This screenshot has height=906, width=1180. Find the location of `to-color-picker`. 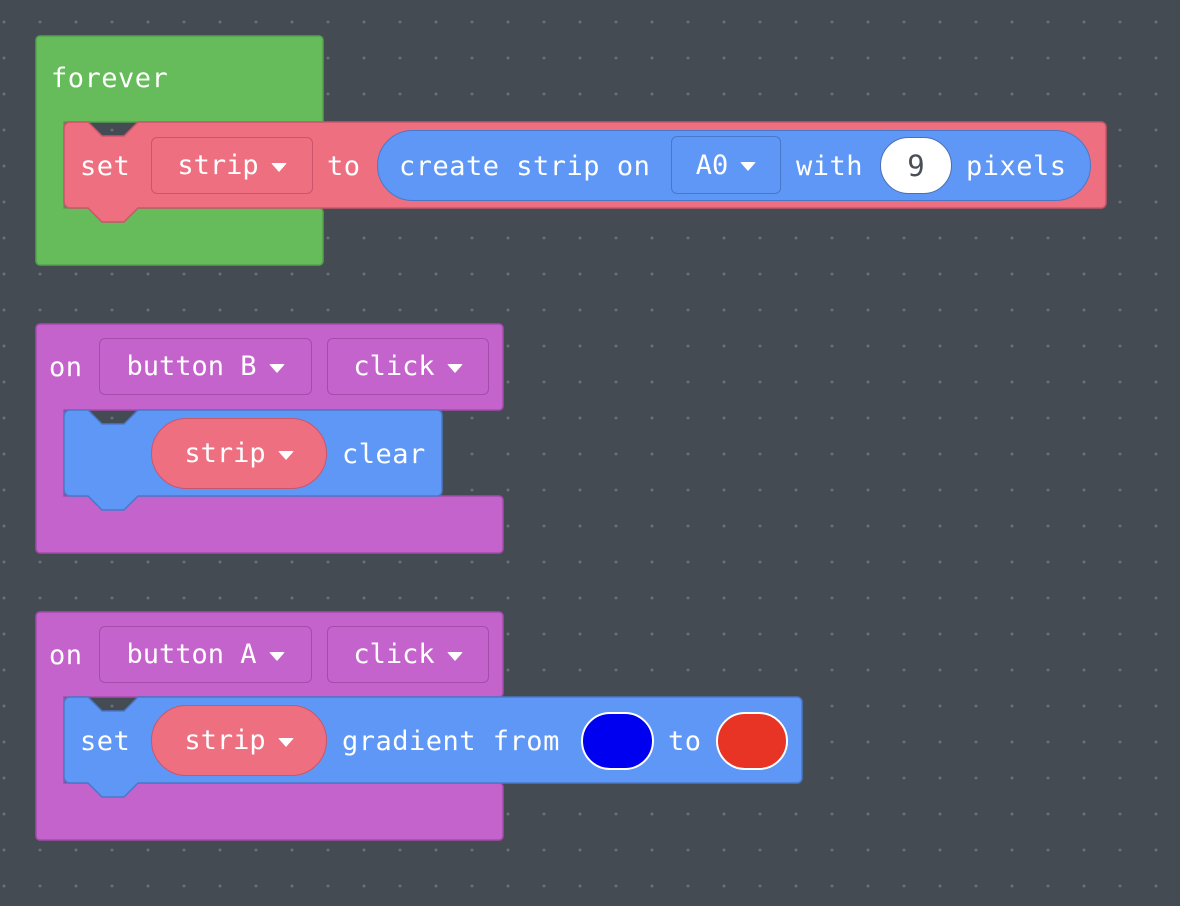

to-color-picker is located at coordinates (752, 741).